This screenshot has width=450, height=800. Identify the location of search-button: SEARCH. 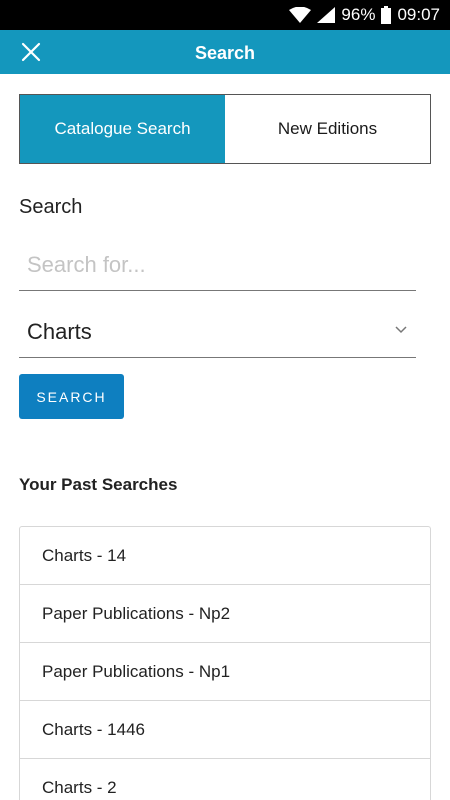
(71, 396).